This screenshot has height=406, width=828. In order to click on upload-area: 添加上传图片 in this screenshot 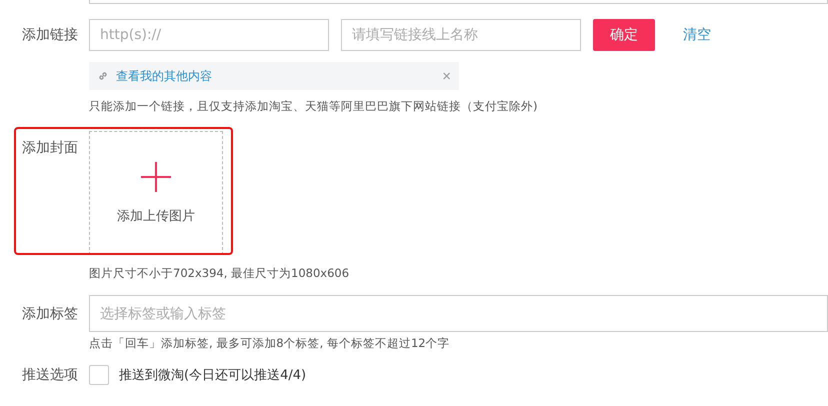, I will do `click(156, 193)`.